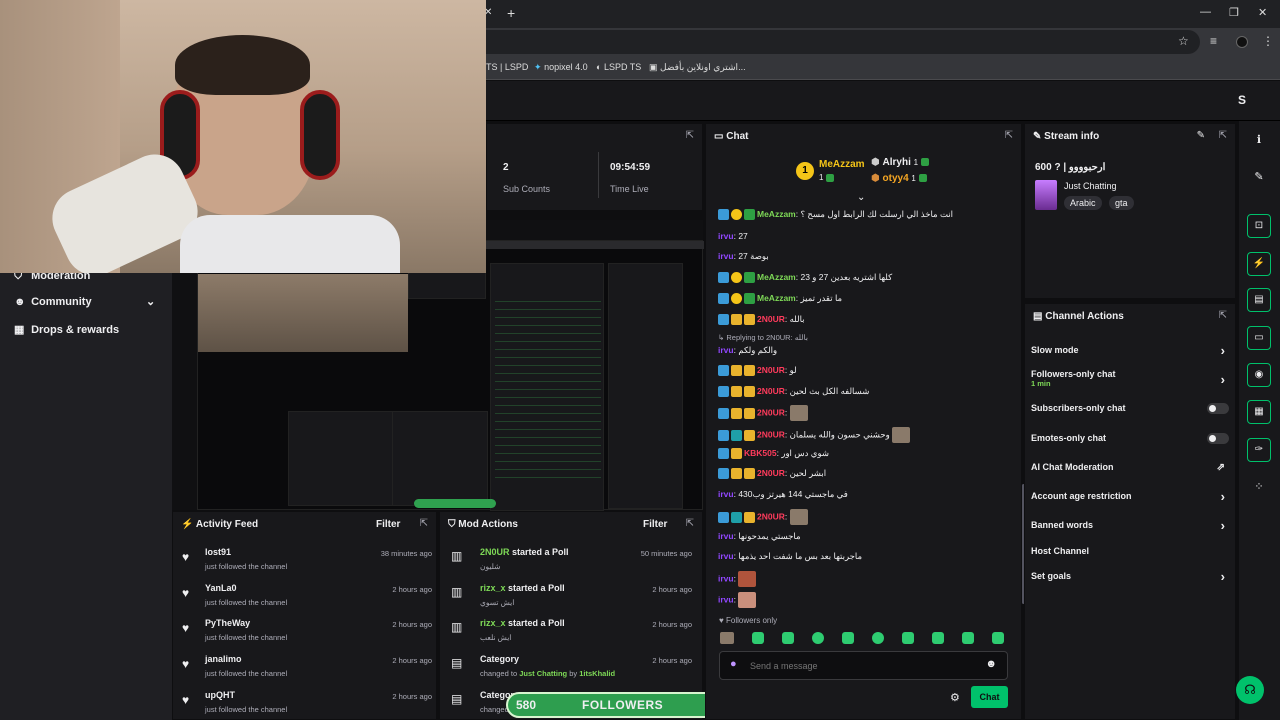 The image size is (1280, 720). Describe the element at coordinates (760, 453) in the screenshot. I see `chat-username: KBK505` at that location.